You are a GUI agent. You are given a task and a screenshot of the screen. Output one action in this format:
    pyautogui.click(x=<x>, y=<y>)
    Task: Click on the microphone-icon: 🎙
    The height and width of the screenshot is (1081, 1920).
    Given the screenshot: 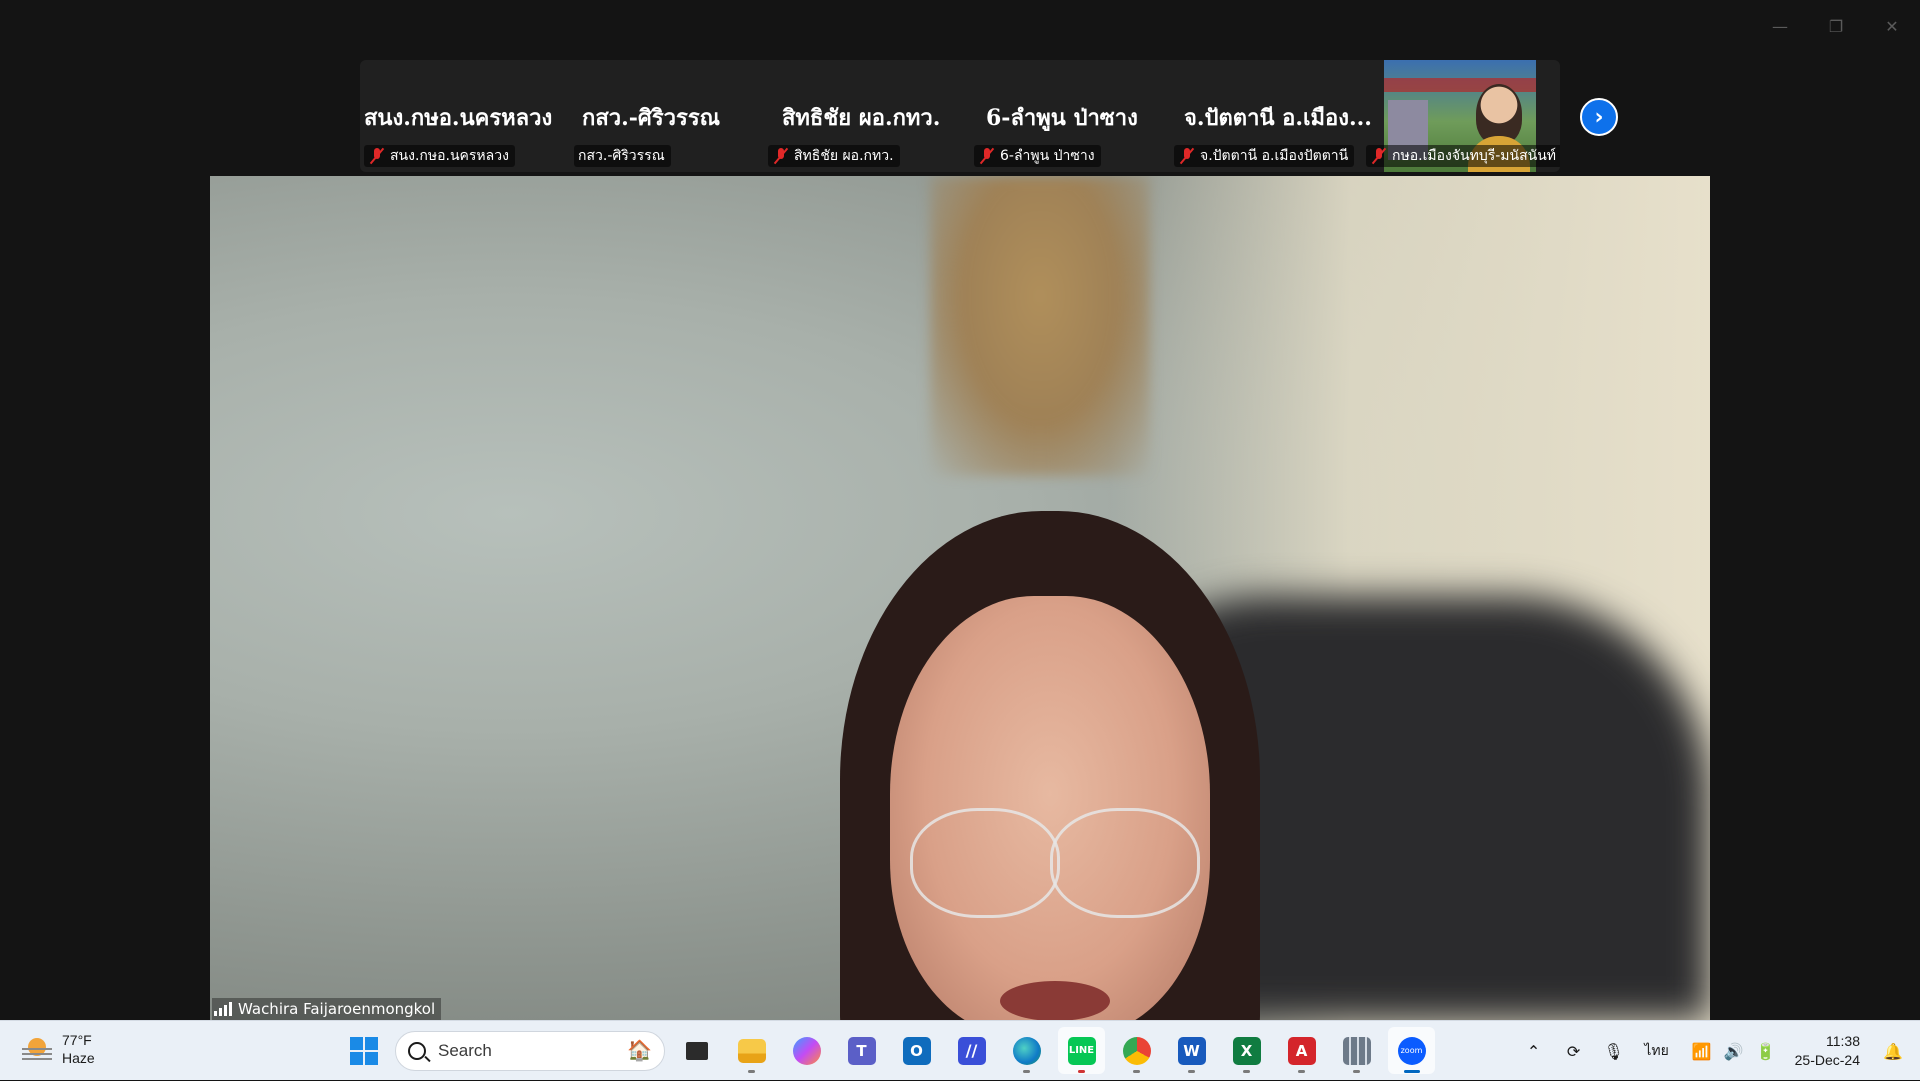 What is the action you would take?
    pyautogui.click(x=1614, y=1051)
    